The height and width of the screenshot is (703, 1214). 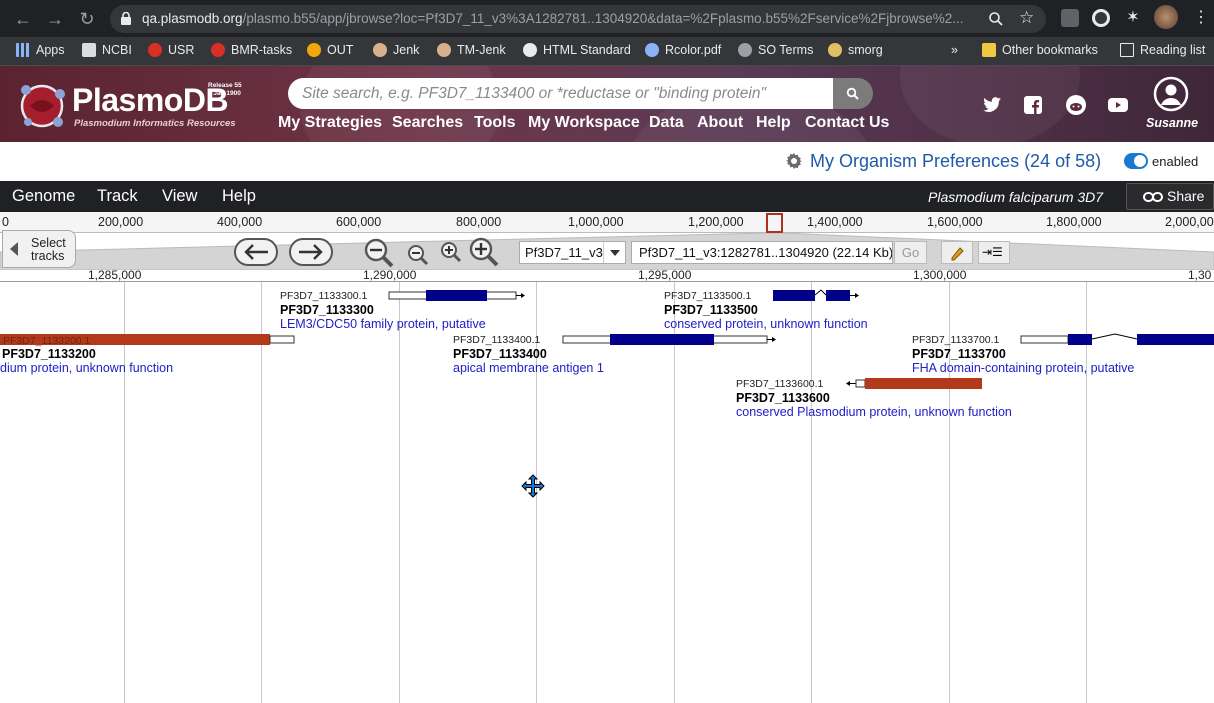 I want to click on zoom-out-icon, so click(x=418, y=255).